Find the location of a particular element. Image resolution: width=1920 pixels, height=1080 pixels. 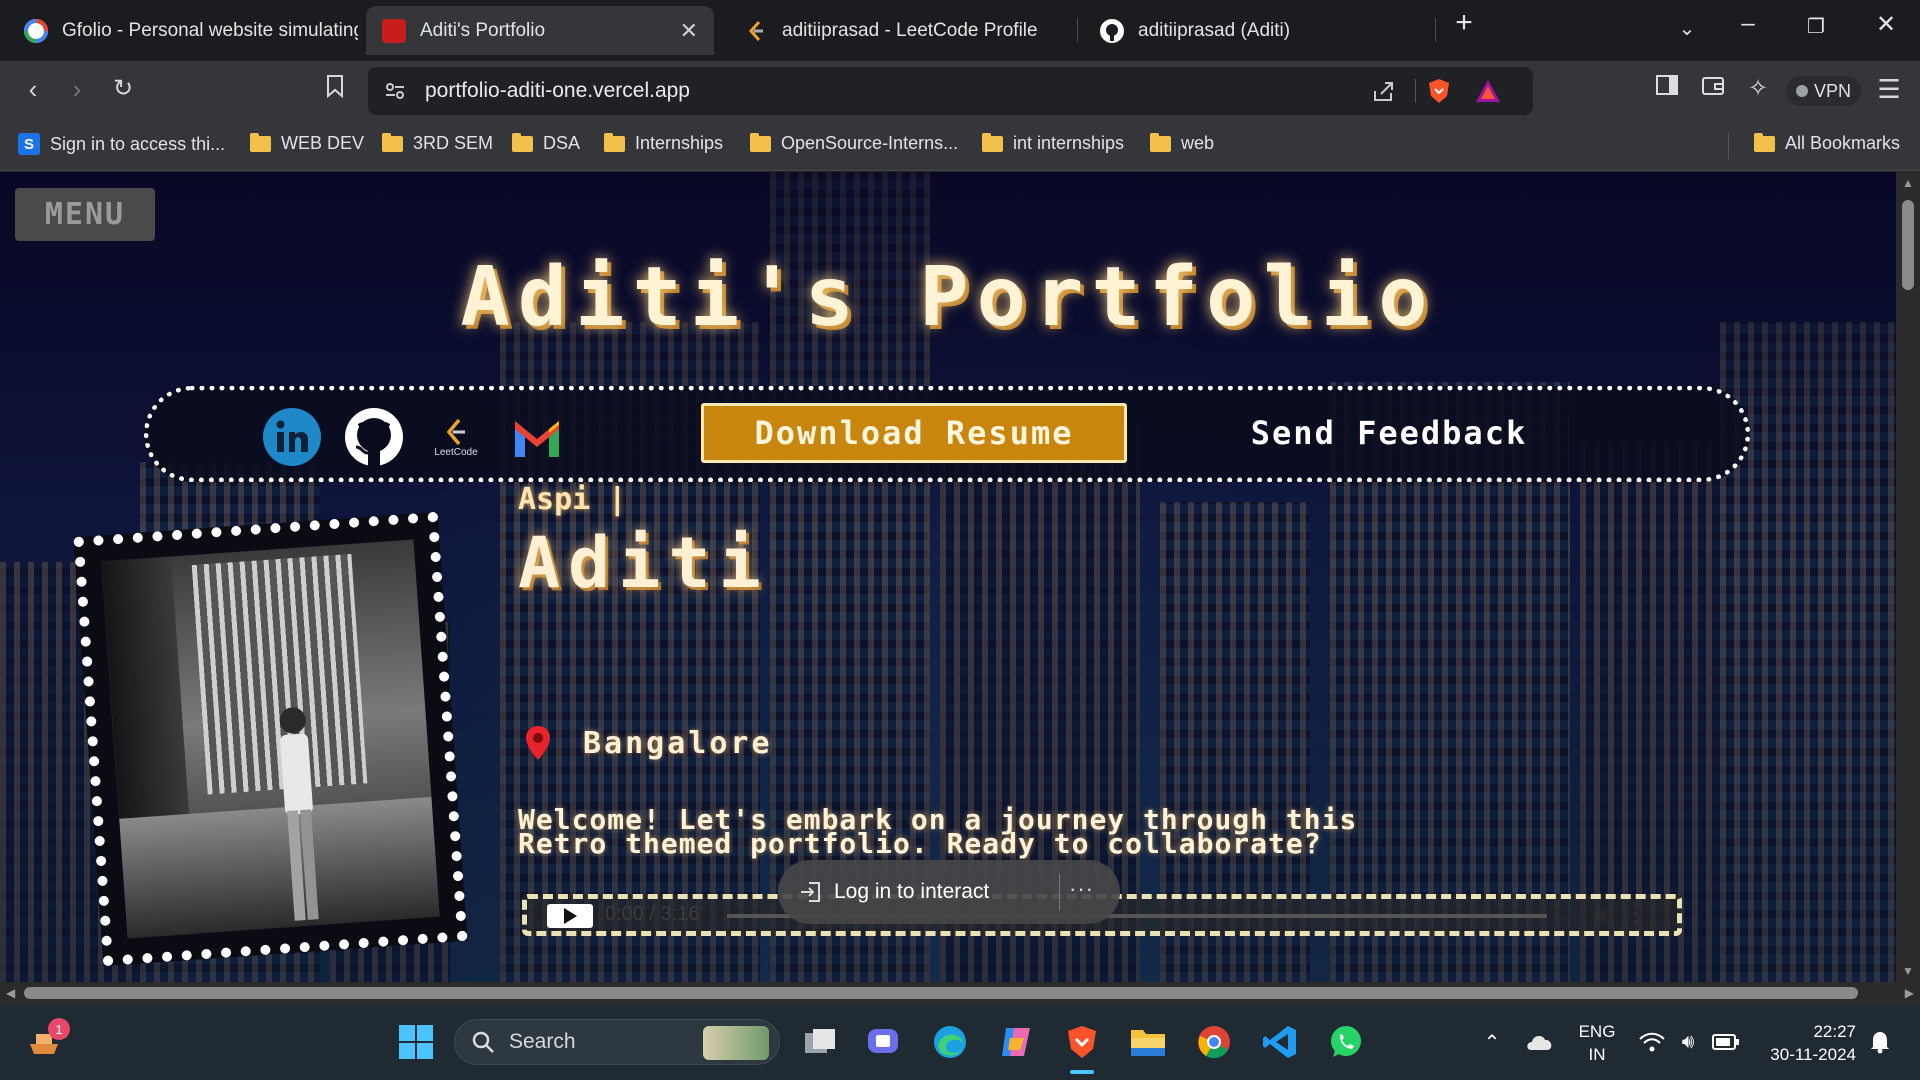

windows-taskbar: 1 Search ⌃ ENG IN 🔊︎ 22:27 30-11-2024 is located at coordinates (960, 1042).